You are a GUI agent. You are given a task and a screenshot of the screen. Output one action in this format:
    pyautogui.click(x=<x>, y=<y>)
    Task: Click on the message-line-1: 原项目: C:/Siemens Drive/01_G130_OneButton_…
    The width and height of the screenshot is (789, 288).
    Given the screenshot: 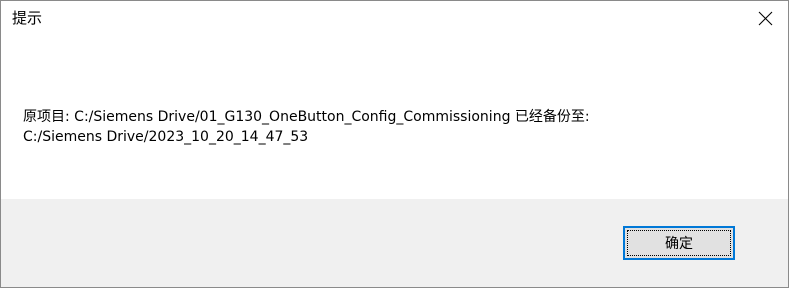 What is the action you would take?
    pyautogui.click(x=306, y=117)
    